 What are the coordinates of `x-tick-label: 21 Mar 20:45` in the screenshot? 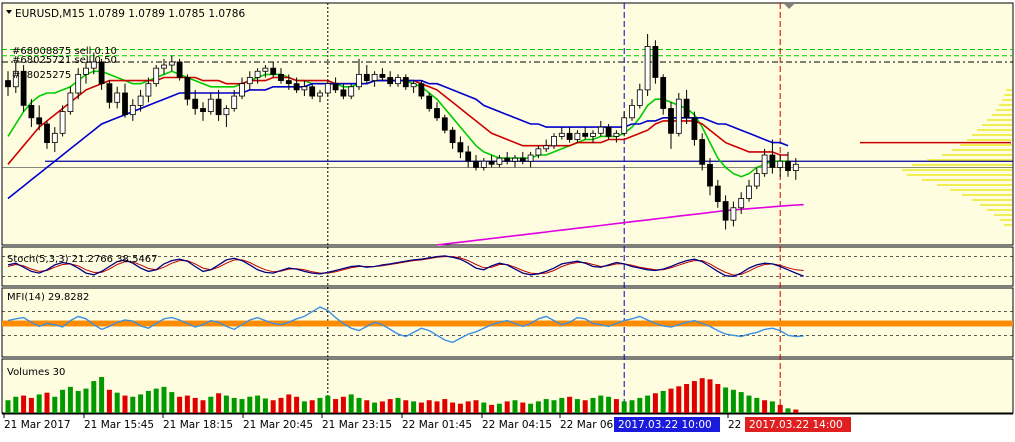 It's located at (278, 425).